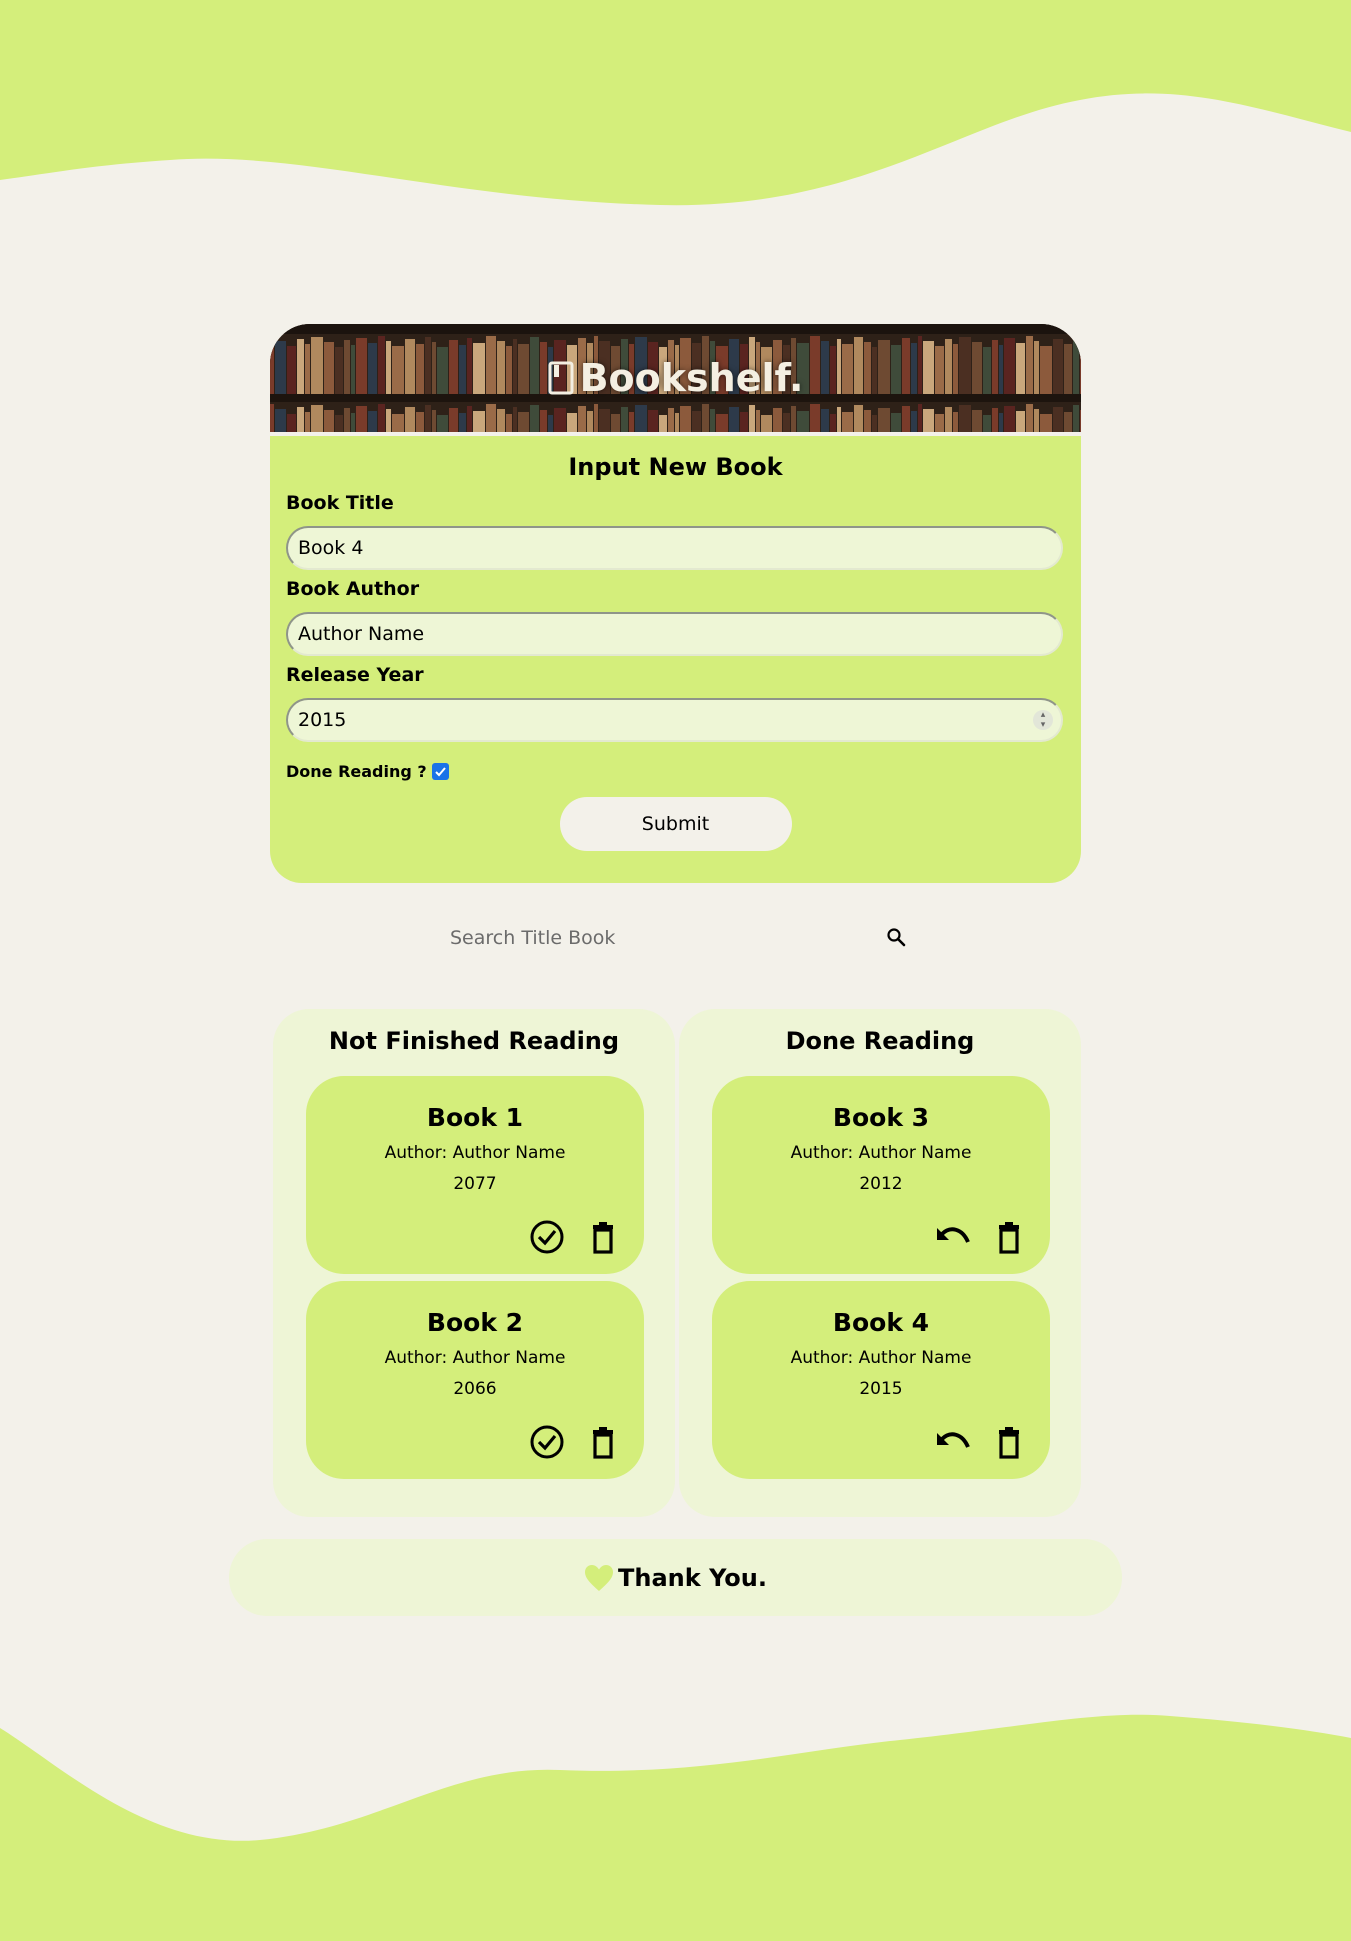  I want to click on book-year: 2015, so click(881, 1389).